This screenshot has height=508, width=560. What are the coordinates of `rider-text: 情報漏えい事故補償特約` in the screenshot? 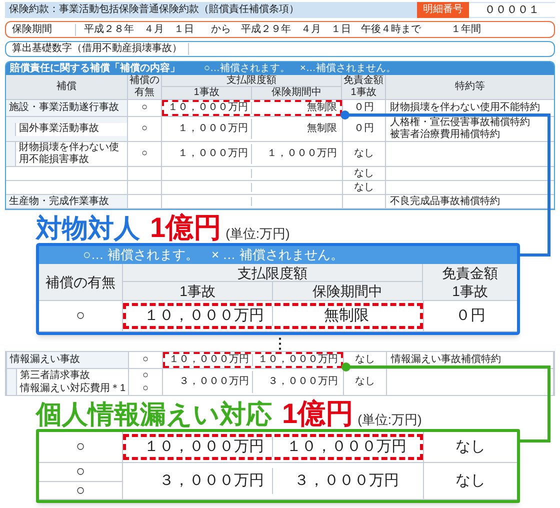 It's located at (446, 360).